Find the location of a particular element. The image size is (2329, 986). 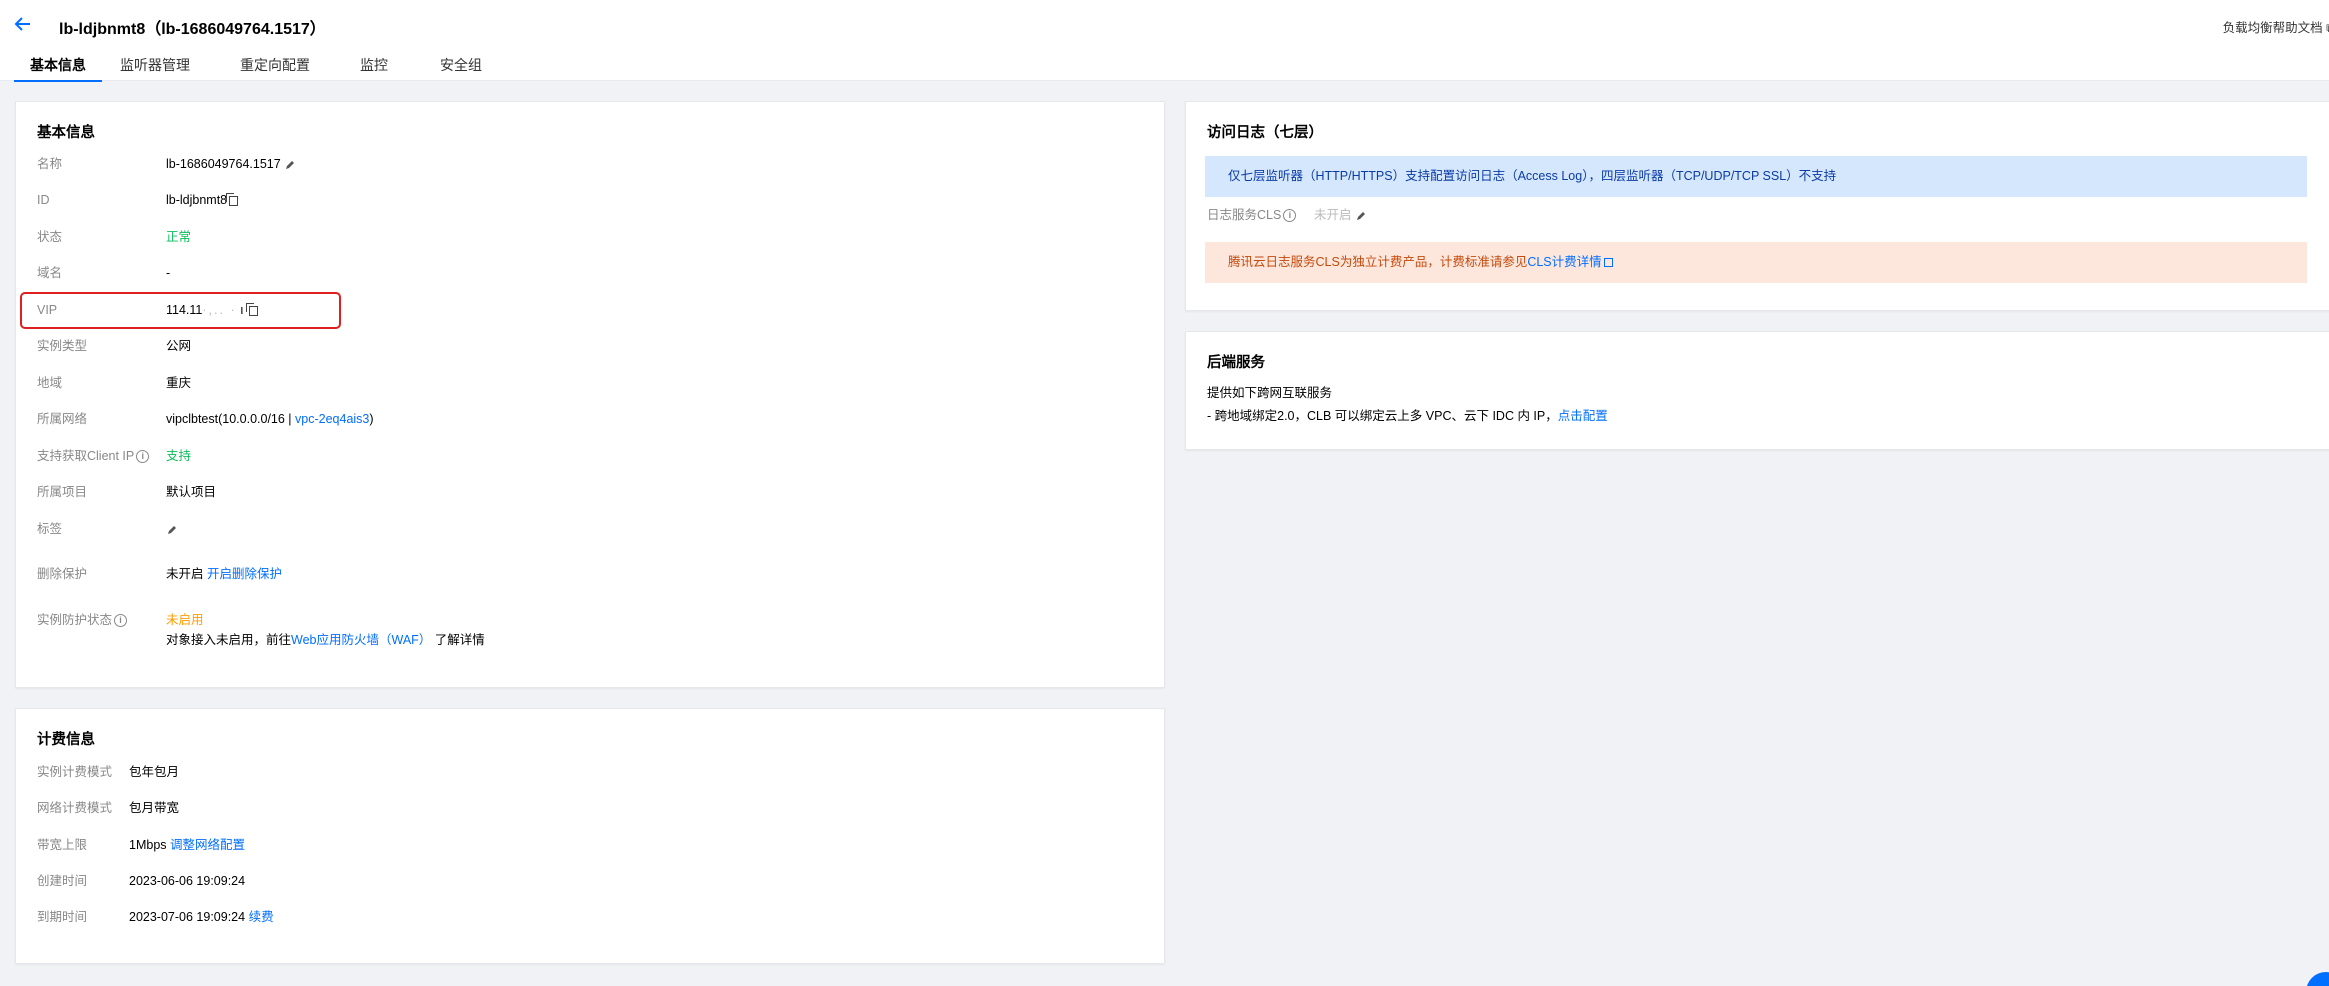

click-config-link: 点击配置 is located at coordinates (1583, 416).